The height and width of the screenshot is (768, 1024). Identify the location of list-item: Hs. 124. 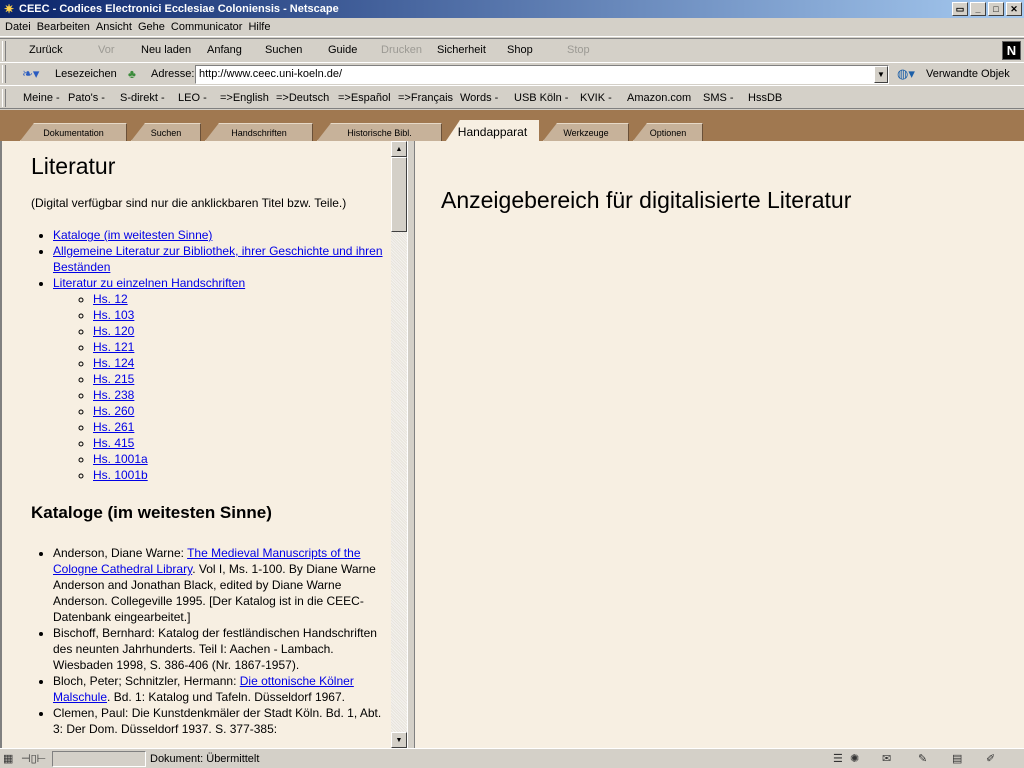
(239, 363).